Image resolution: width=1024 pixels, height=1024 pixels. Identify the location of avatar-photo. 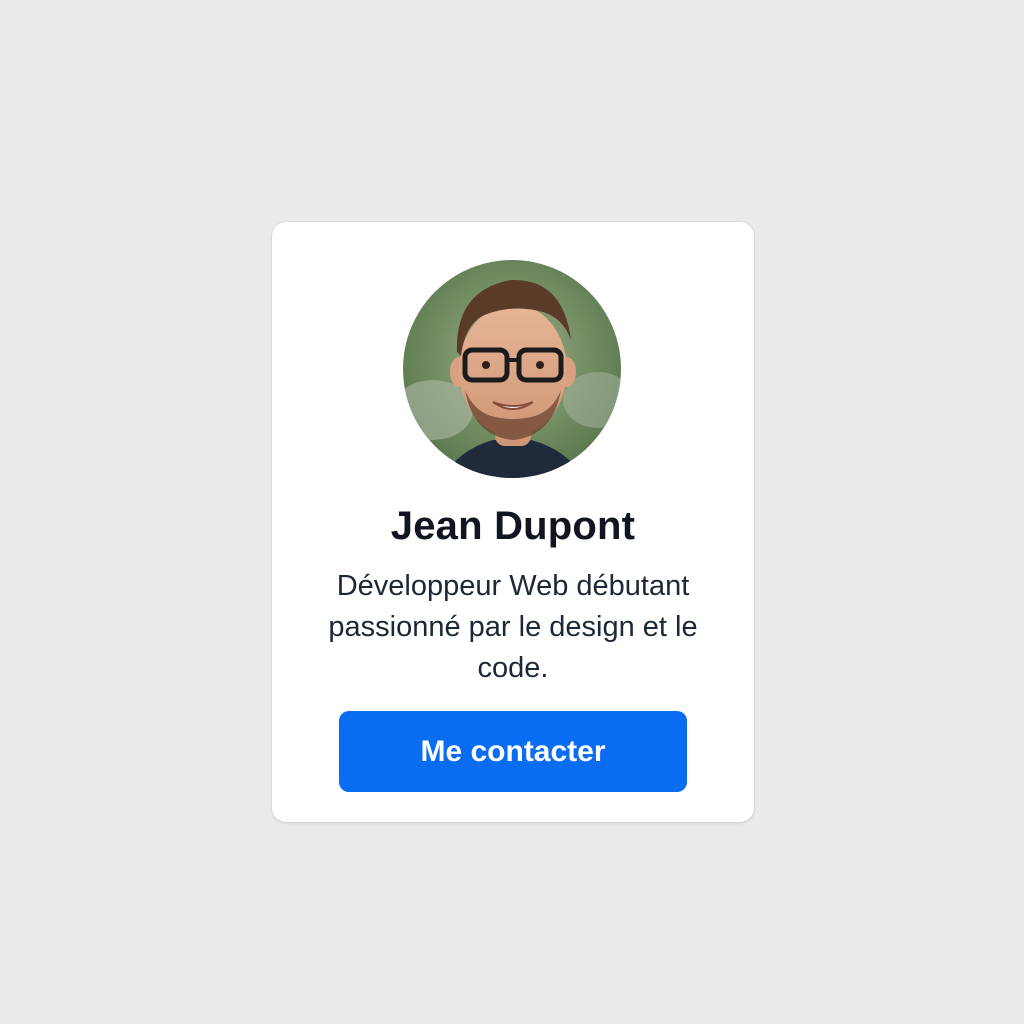
(512, 369).